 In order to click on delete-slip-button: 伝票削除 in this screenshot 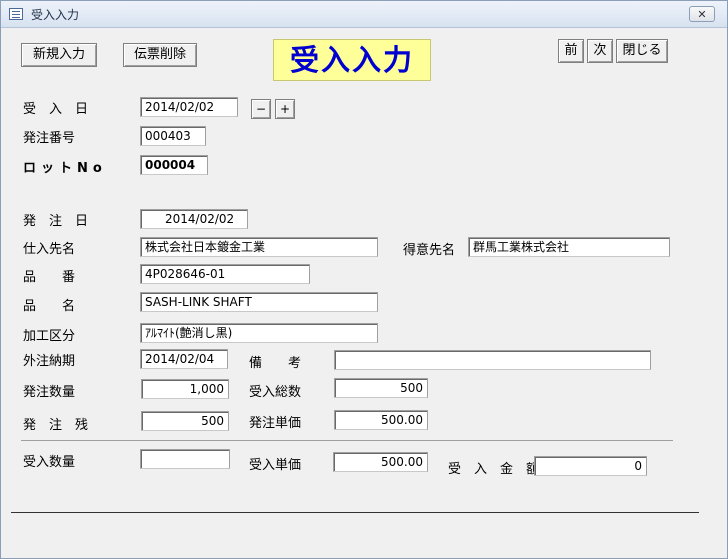, I will do `click(160, 55)`.